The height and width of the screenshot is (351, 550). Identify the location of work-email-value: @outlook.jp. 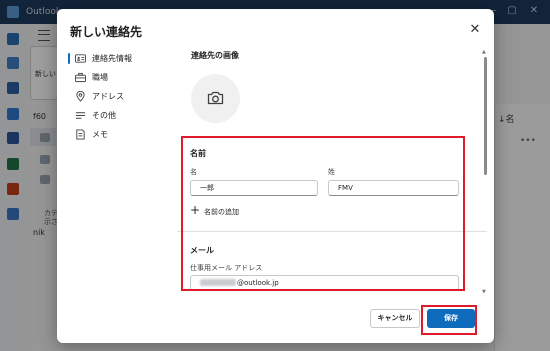
(258, 283).